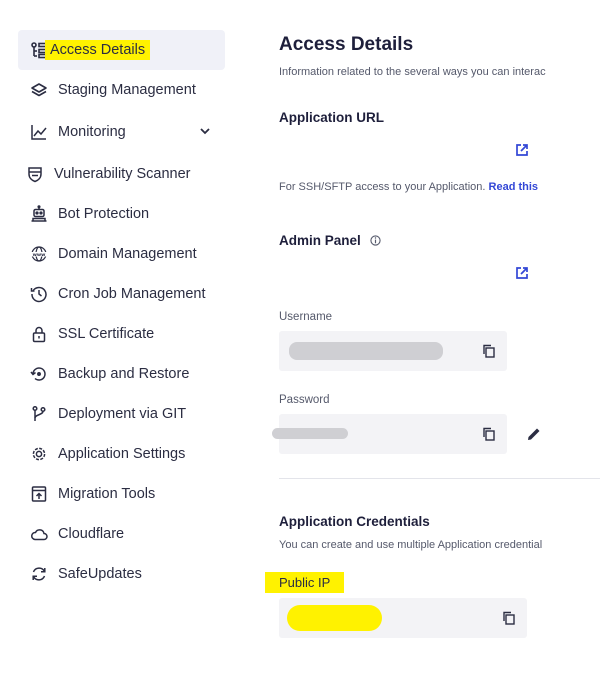  I want to click on chevron-down-icon, so click(205, 131).